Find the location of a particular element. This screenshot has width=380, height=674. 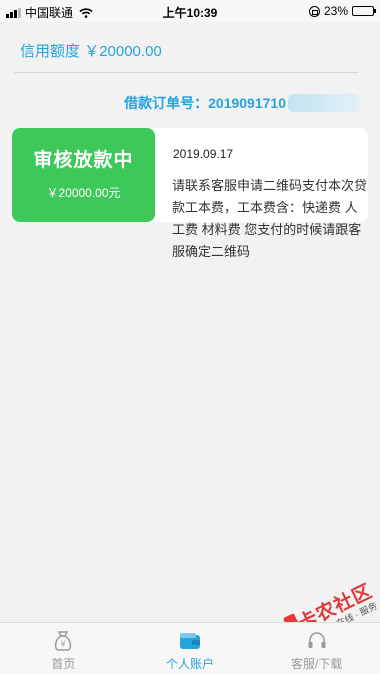

wallet-icon is located at coordinates (190, 641).